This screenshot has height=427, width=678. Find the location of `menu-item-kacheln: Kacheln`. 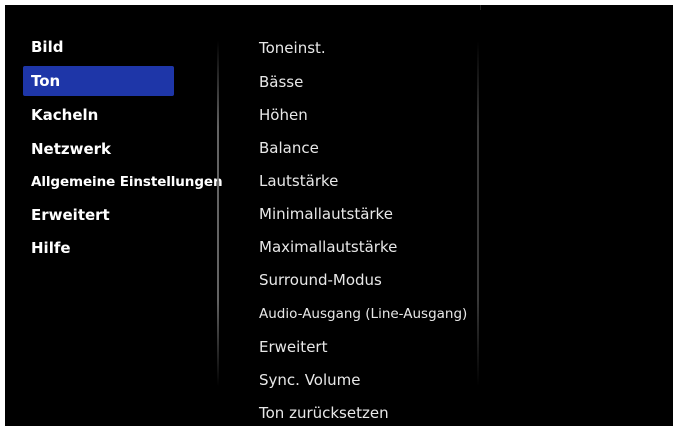

menu-item-kacheln: Kacheln is located at coordinates (60, 115).